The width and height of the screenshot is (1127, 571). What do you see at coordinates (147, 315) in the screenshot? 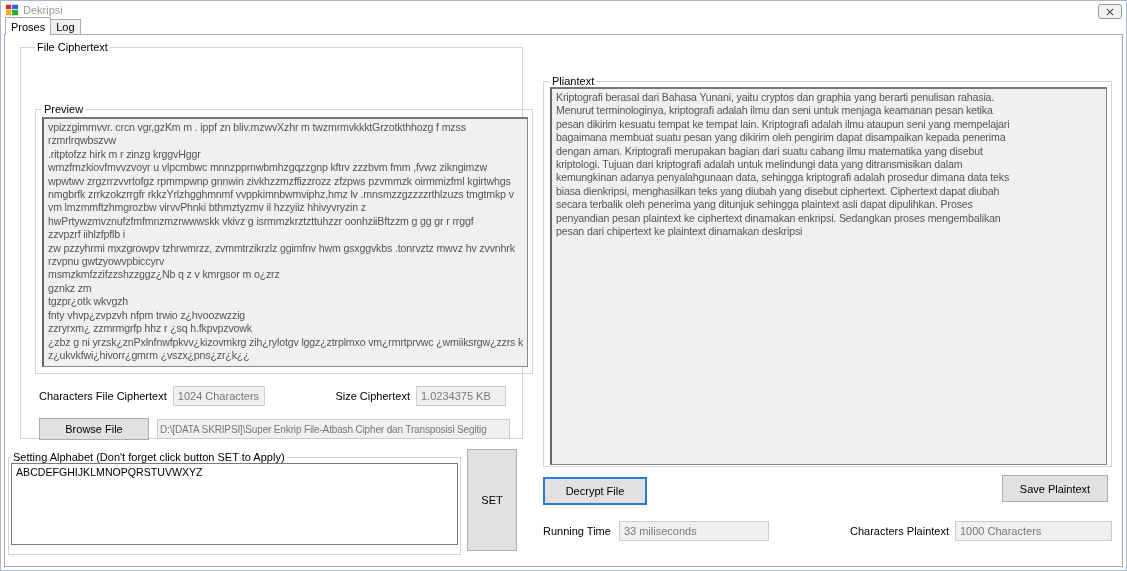
I see `text-line: fnty vhvp¿zvpzvh nfpm trwio z¿hvoozwzzig` at bounding box center [147, 315].